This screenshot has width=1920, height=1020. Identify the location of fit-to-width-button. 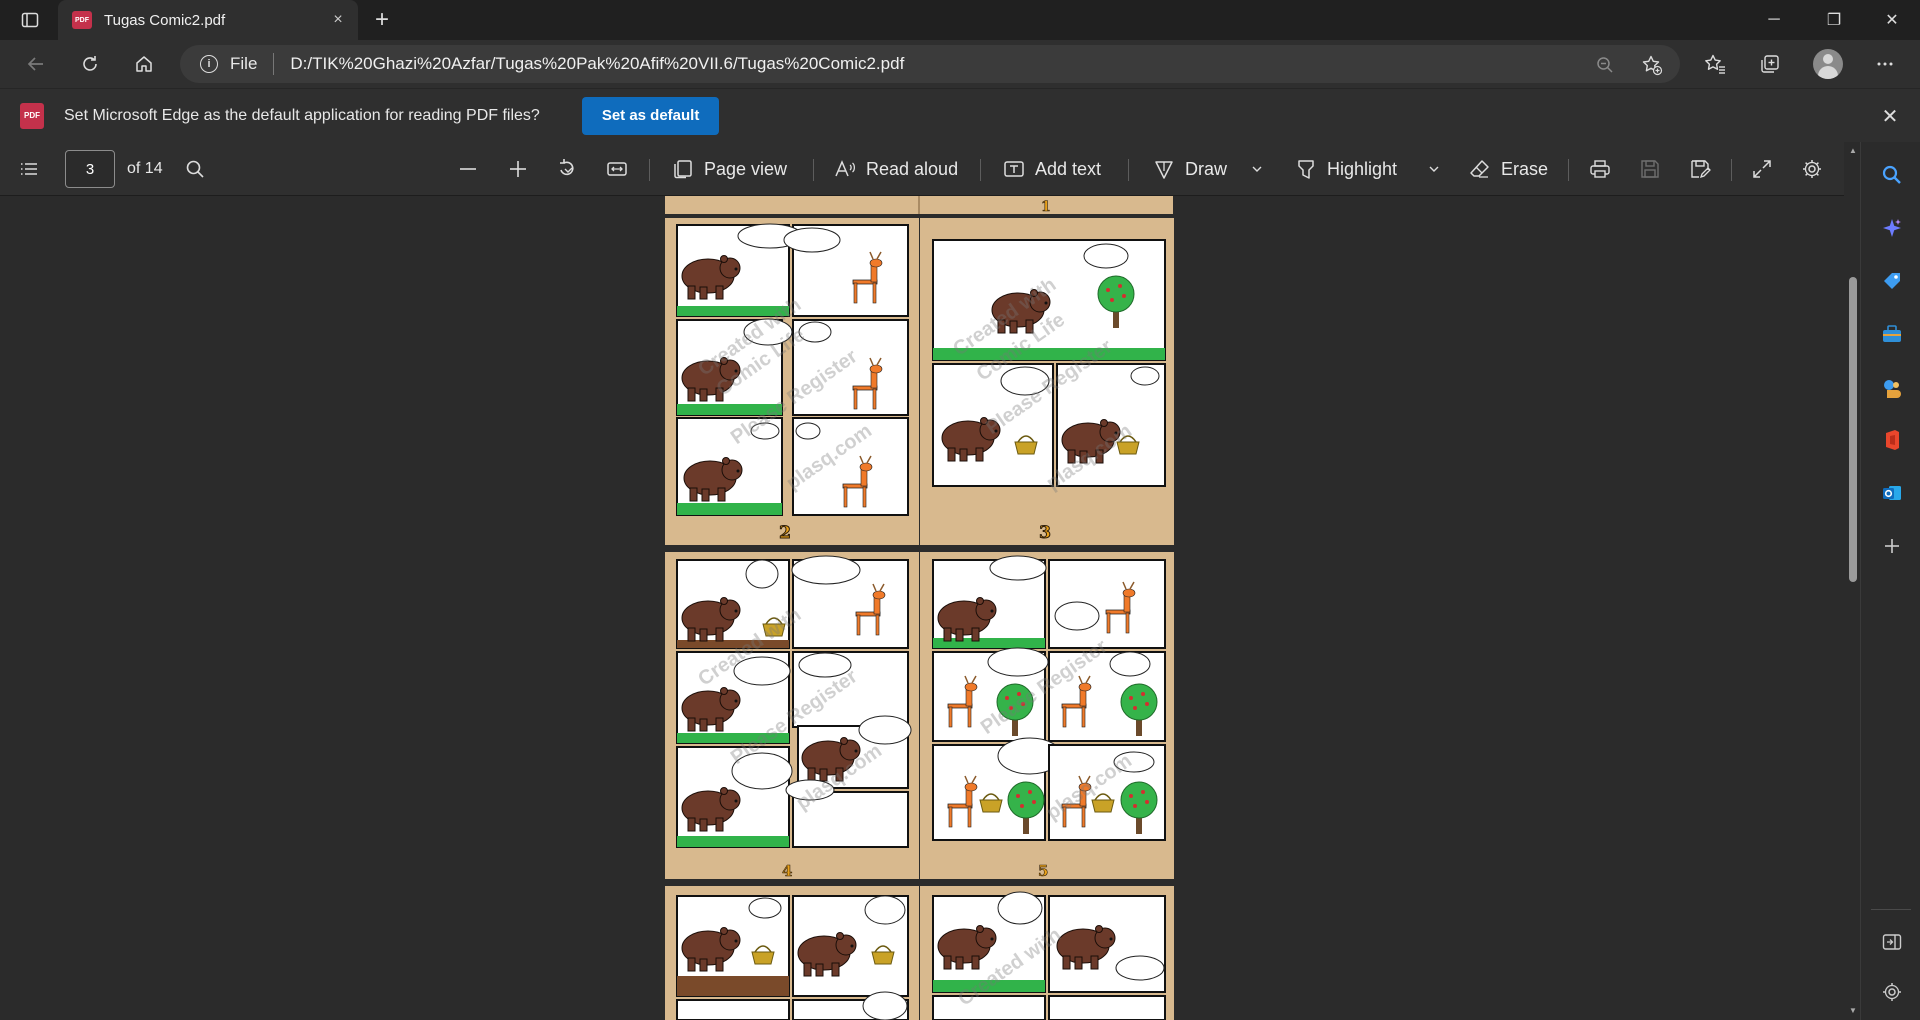
(617, 169).